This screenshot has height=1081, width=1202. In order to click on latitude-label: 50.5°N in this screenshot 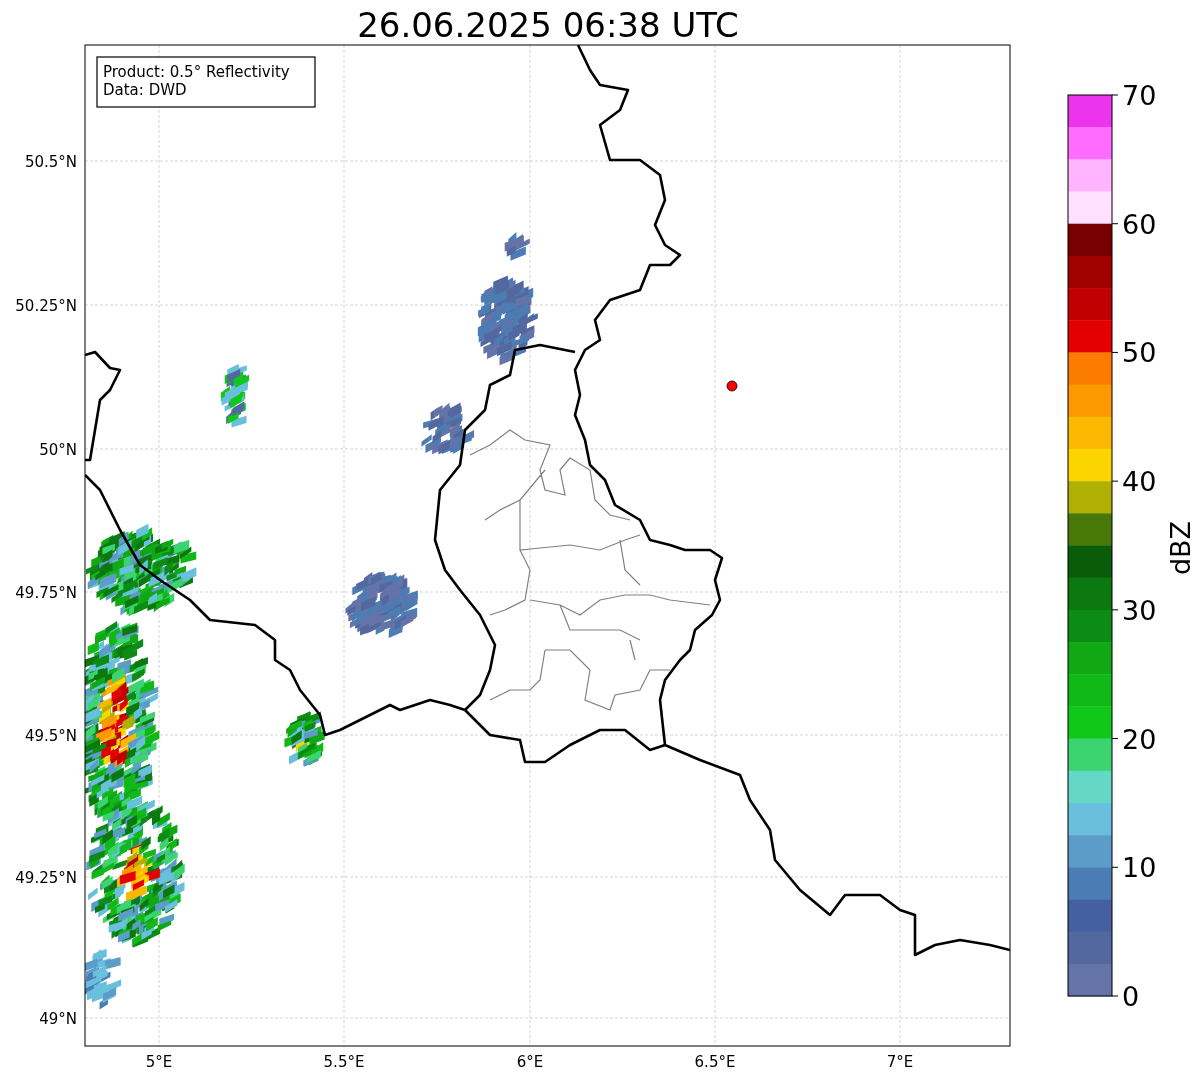, I will do `click(50, 162)`.